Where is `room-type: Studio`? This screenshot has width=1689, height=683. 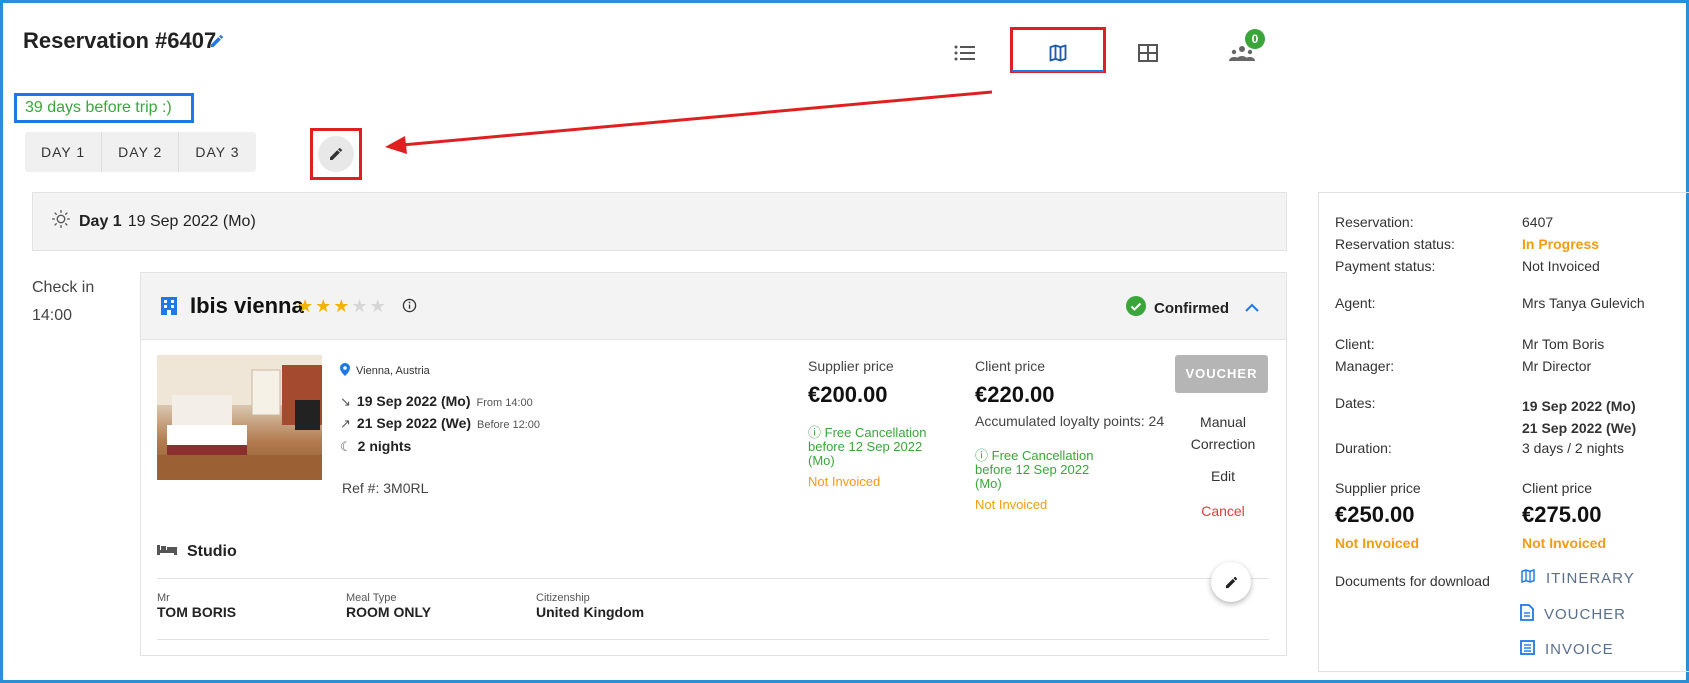 room-type: Studio is located at coordinates (212, 551).